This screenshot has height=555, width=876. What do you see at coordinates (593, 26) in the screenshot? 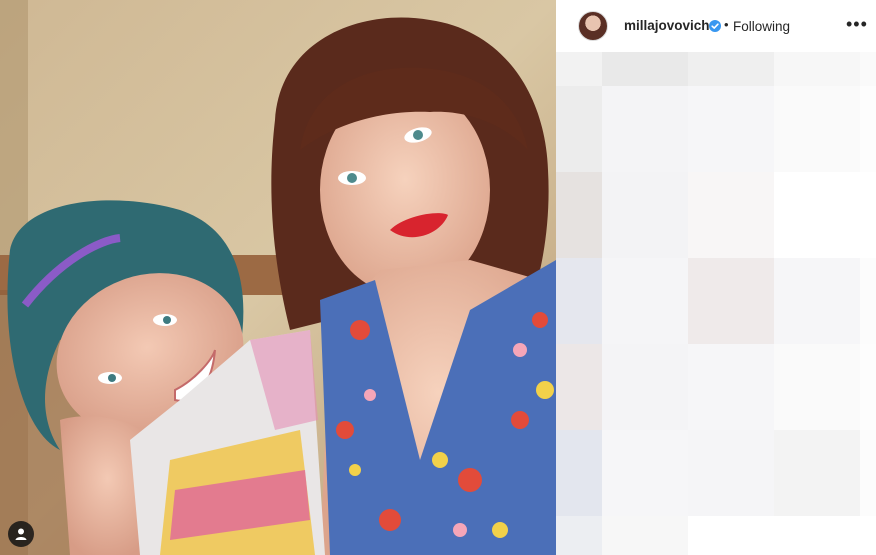
I see `avatar` at bounding box center [593, 26].